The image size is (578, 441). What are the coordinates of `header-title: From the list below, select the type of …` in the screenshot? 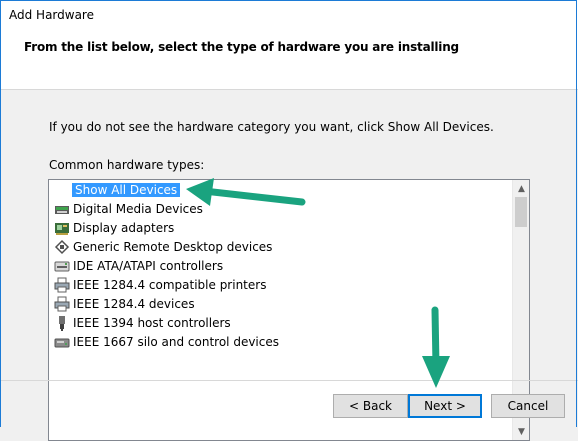 It's located at (241, 47).